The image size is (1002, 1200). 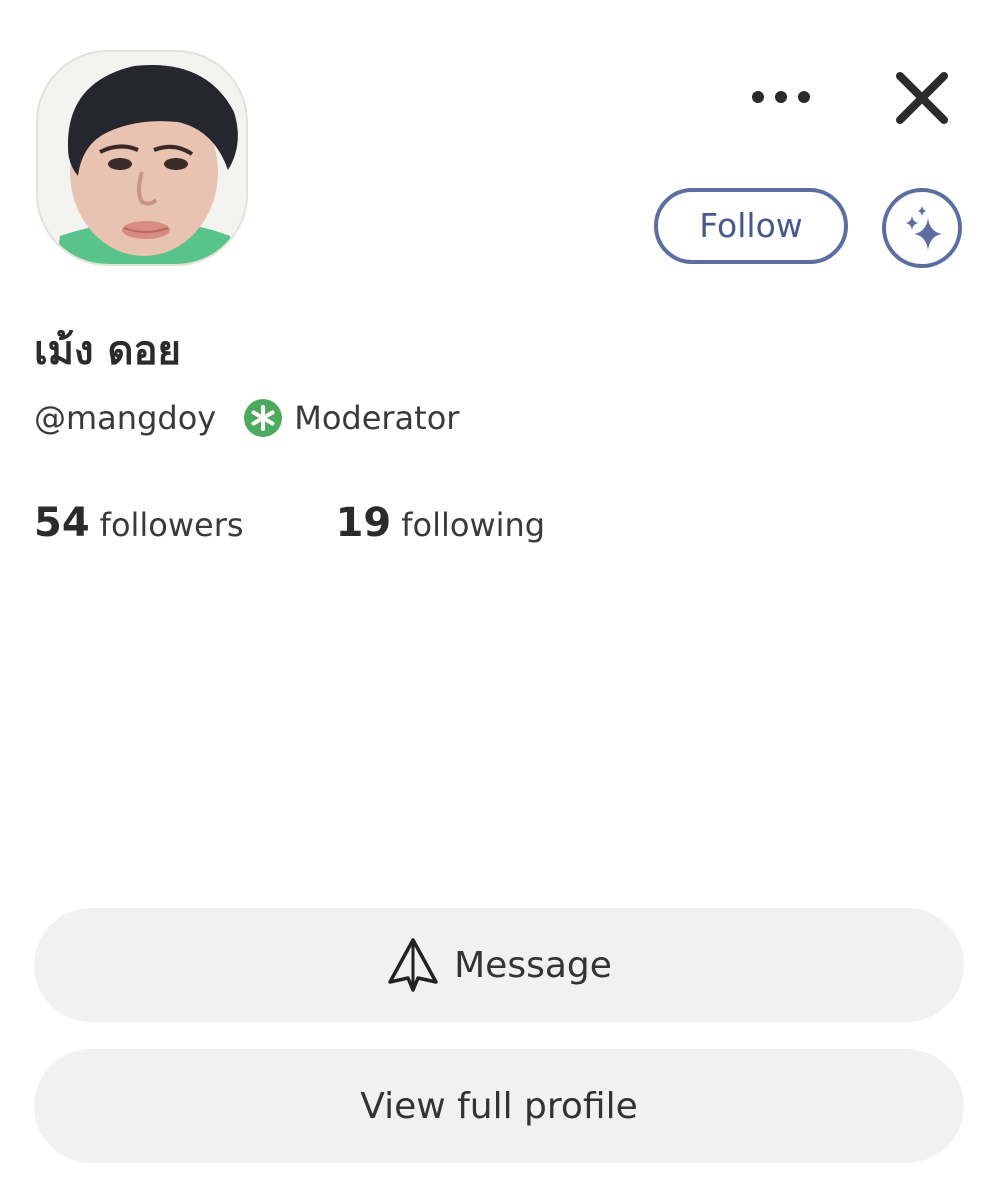 I want to click on following-count: 19, so click(x=363, y=523).